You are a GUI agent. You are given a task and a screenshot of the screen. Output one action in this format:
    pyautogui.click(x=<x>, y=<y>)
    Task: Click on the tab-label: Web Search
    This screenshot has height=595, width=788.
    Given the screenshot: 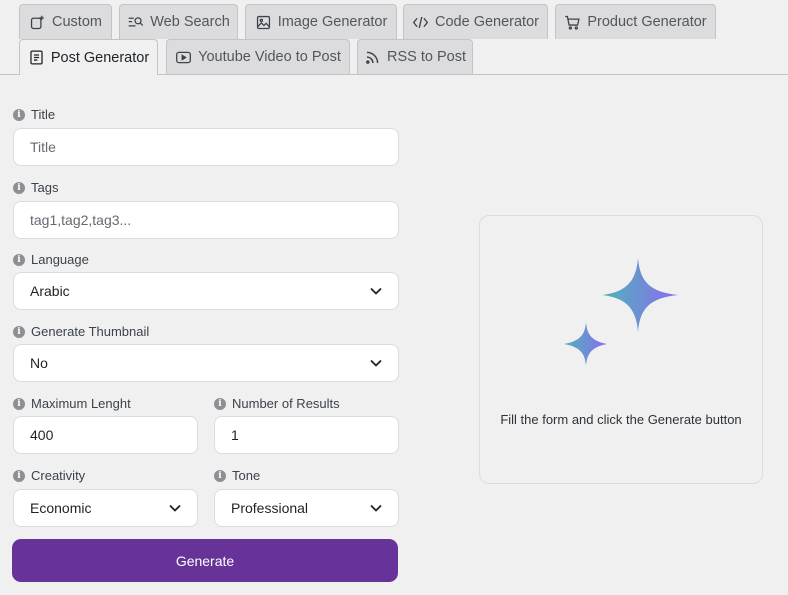 What is the action you would take?
    pyautogui.click(x=190, y=22)
    